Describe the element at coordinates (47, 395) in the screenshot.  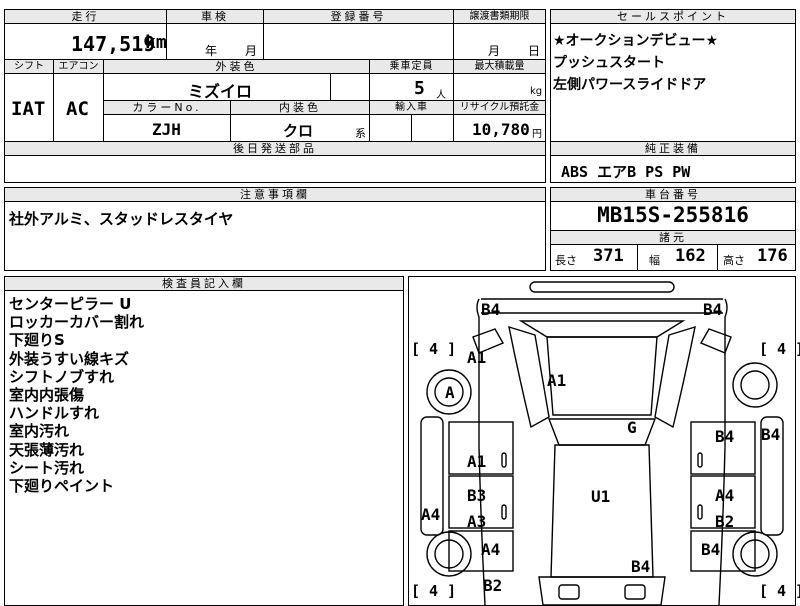
I see `inspector-line: 室内内張傷` at that location.